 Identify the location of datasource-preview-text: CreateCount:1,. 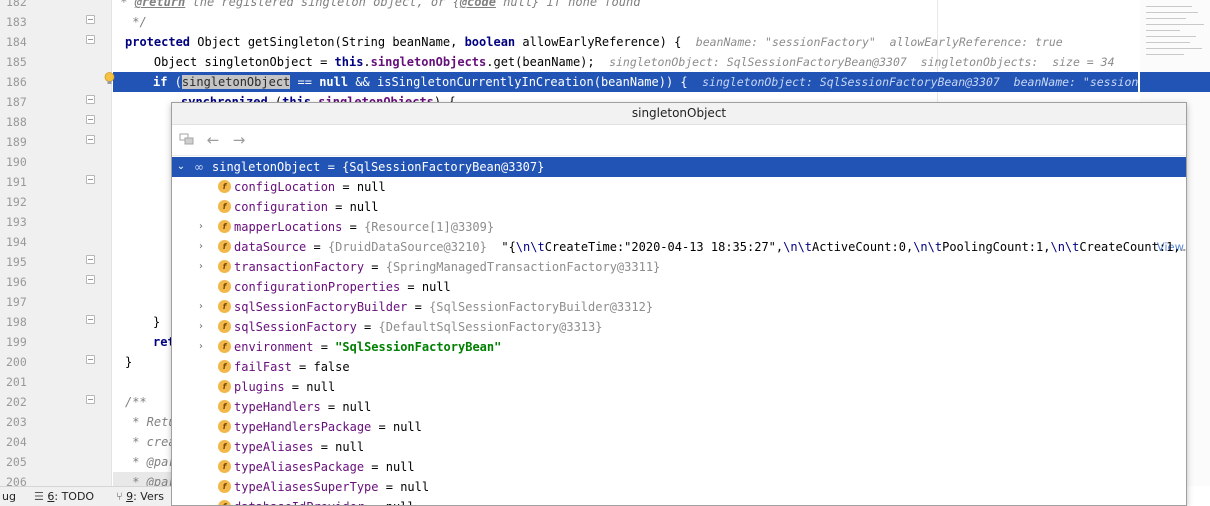
(1130, 247).